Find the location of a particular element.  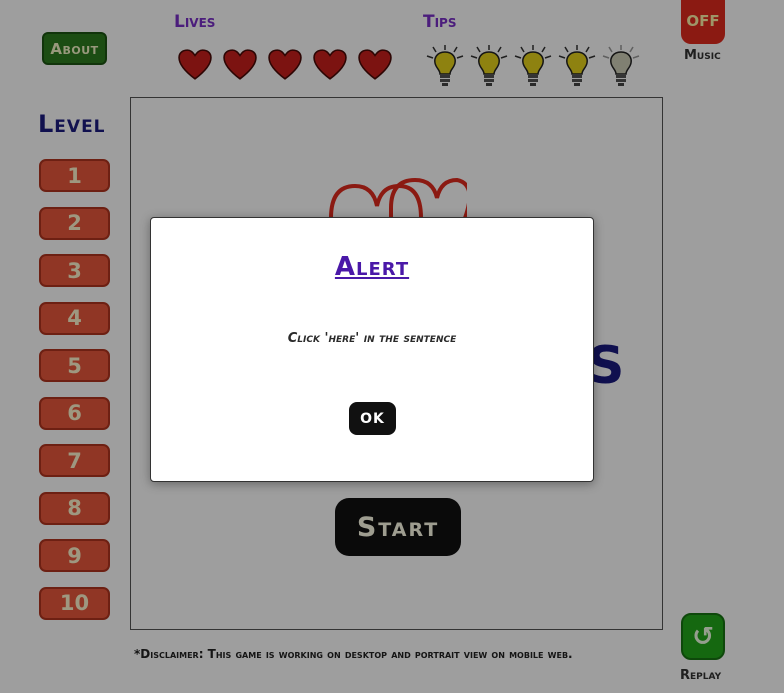

alert-message: Click 'here' in the sentence is located at coordinates (372, 338).